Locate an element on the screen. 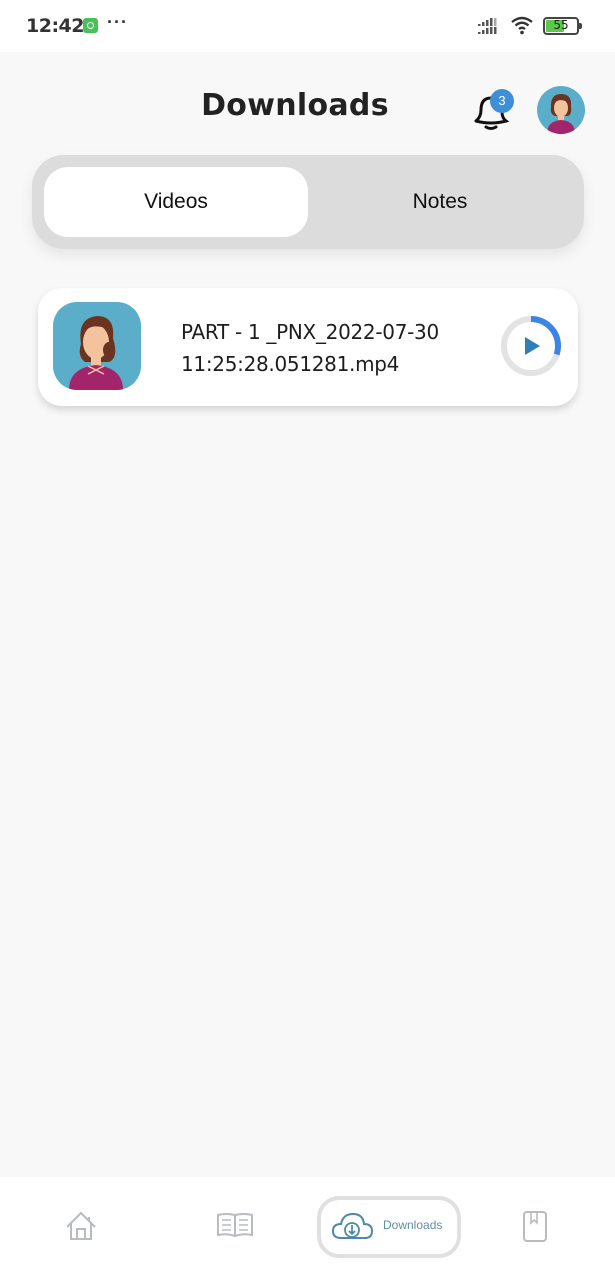 The height and width of the screenshot is (1280, 615). bottom-navigation: Downloads is located at coordinates (307, 1228).